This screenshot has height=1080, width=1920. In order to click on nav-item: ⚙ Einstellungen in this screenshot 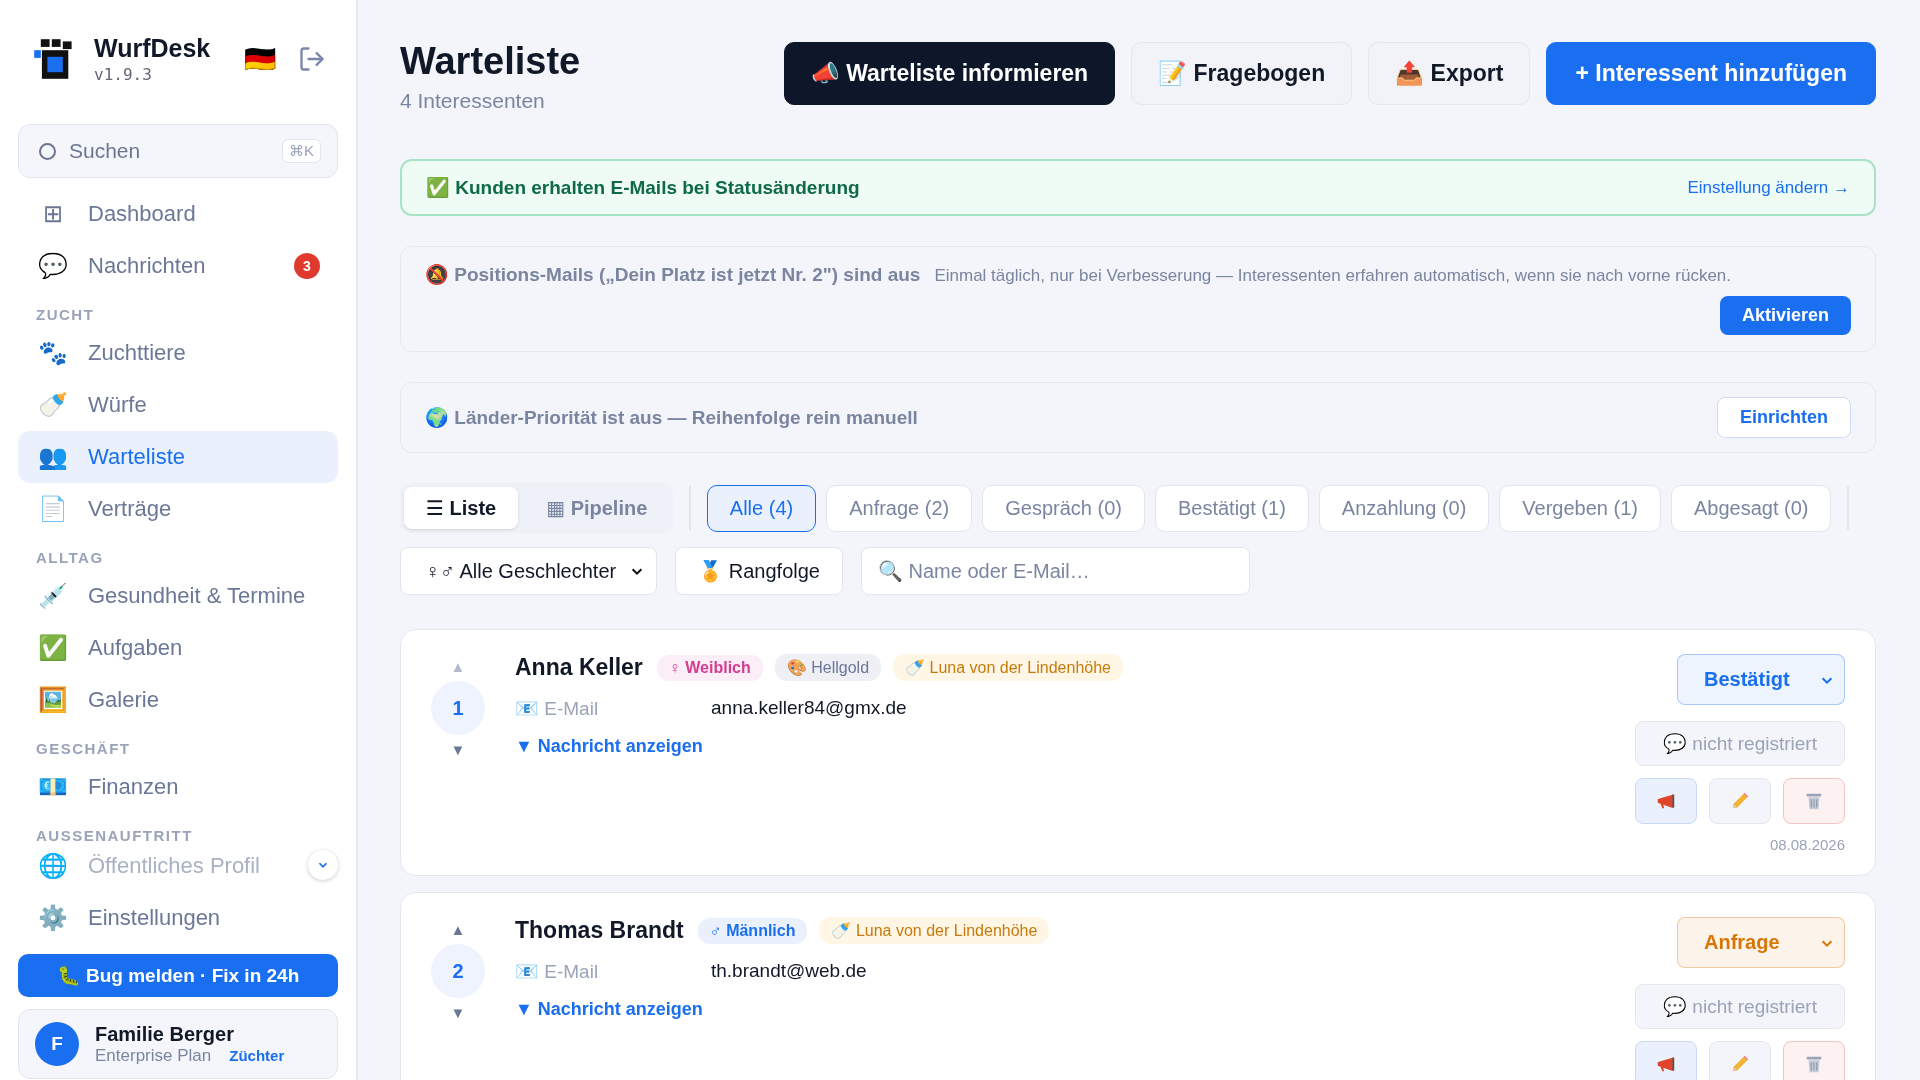, I will do `click(178, 918)`.